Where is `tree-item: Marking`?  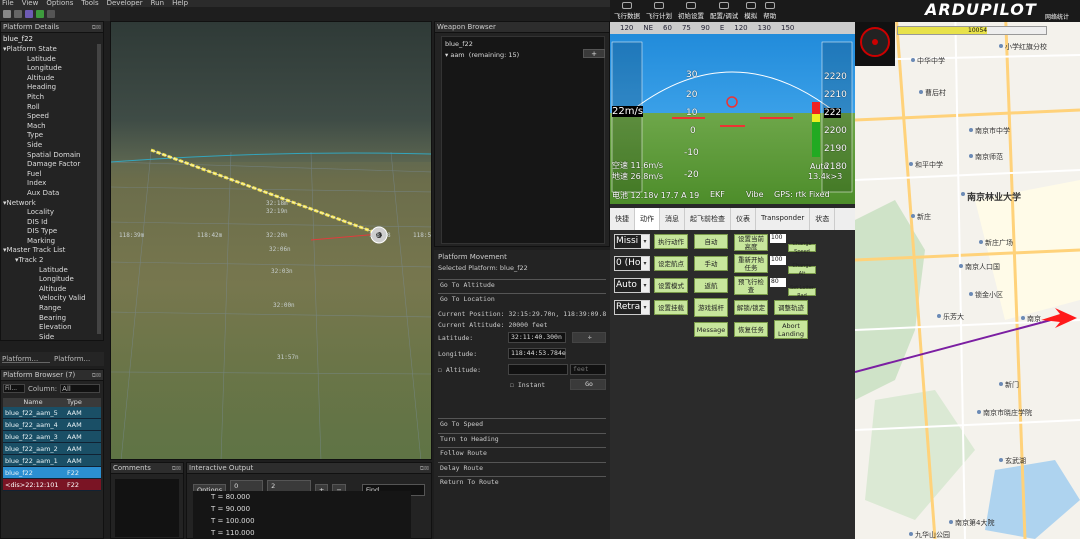
tree-item: Marking is located at coordinates (53, 242).